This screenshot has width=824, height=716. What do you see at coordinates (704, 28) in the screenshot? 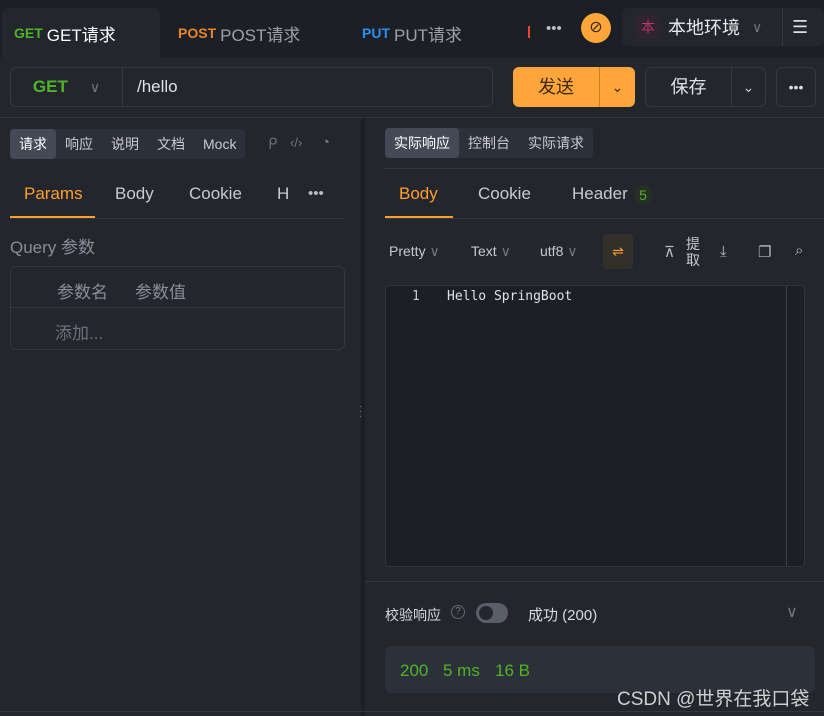
I see `environment-name: 本地环境` at bounding box center [704, 28].